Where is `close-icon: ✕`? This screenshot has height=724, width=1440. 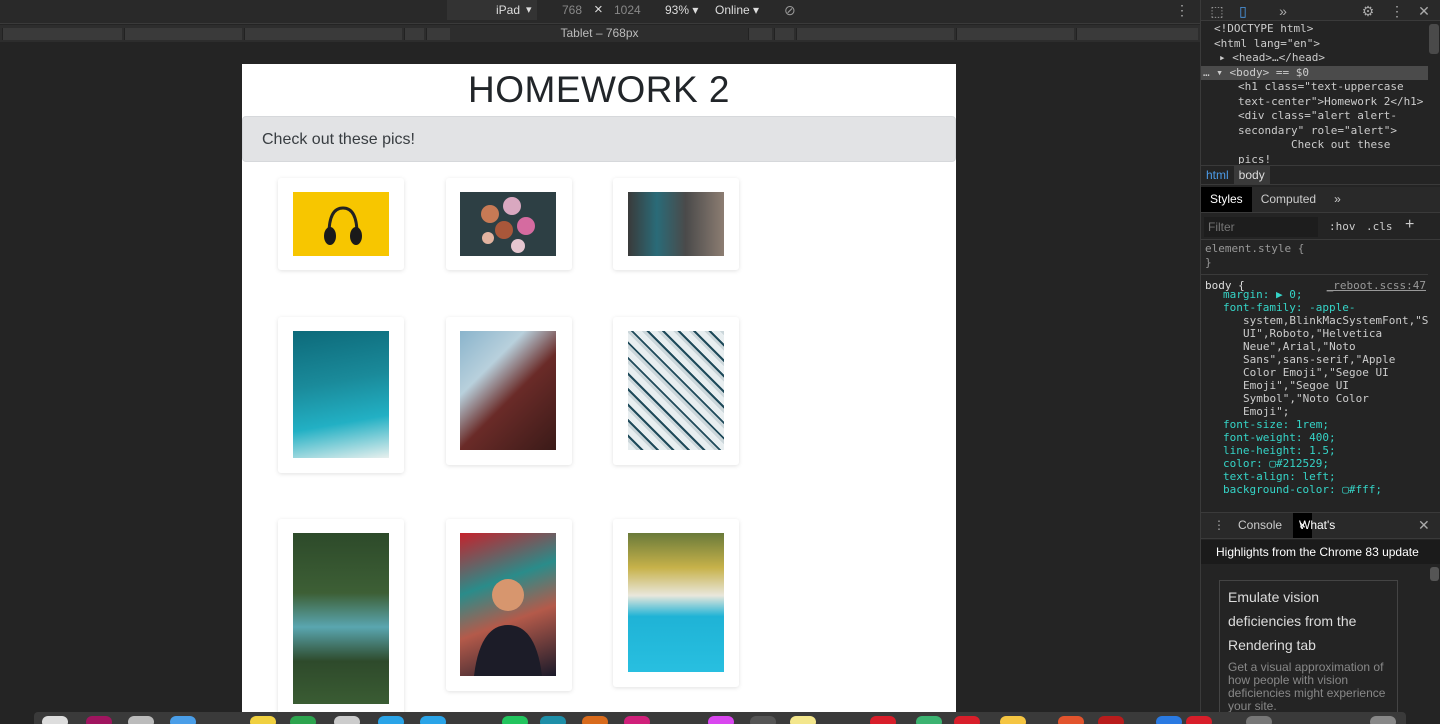
close-icon: ✕ is located at coordinates (1424, 11).